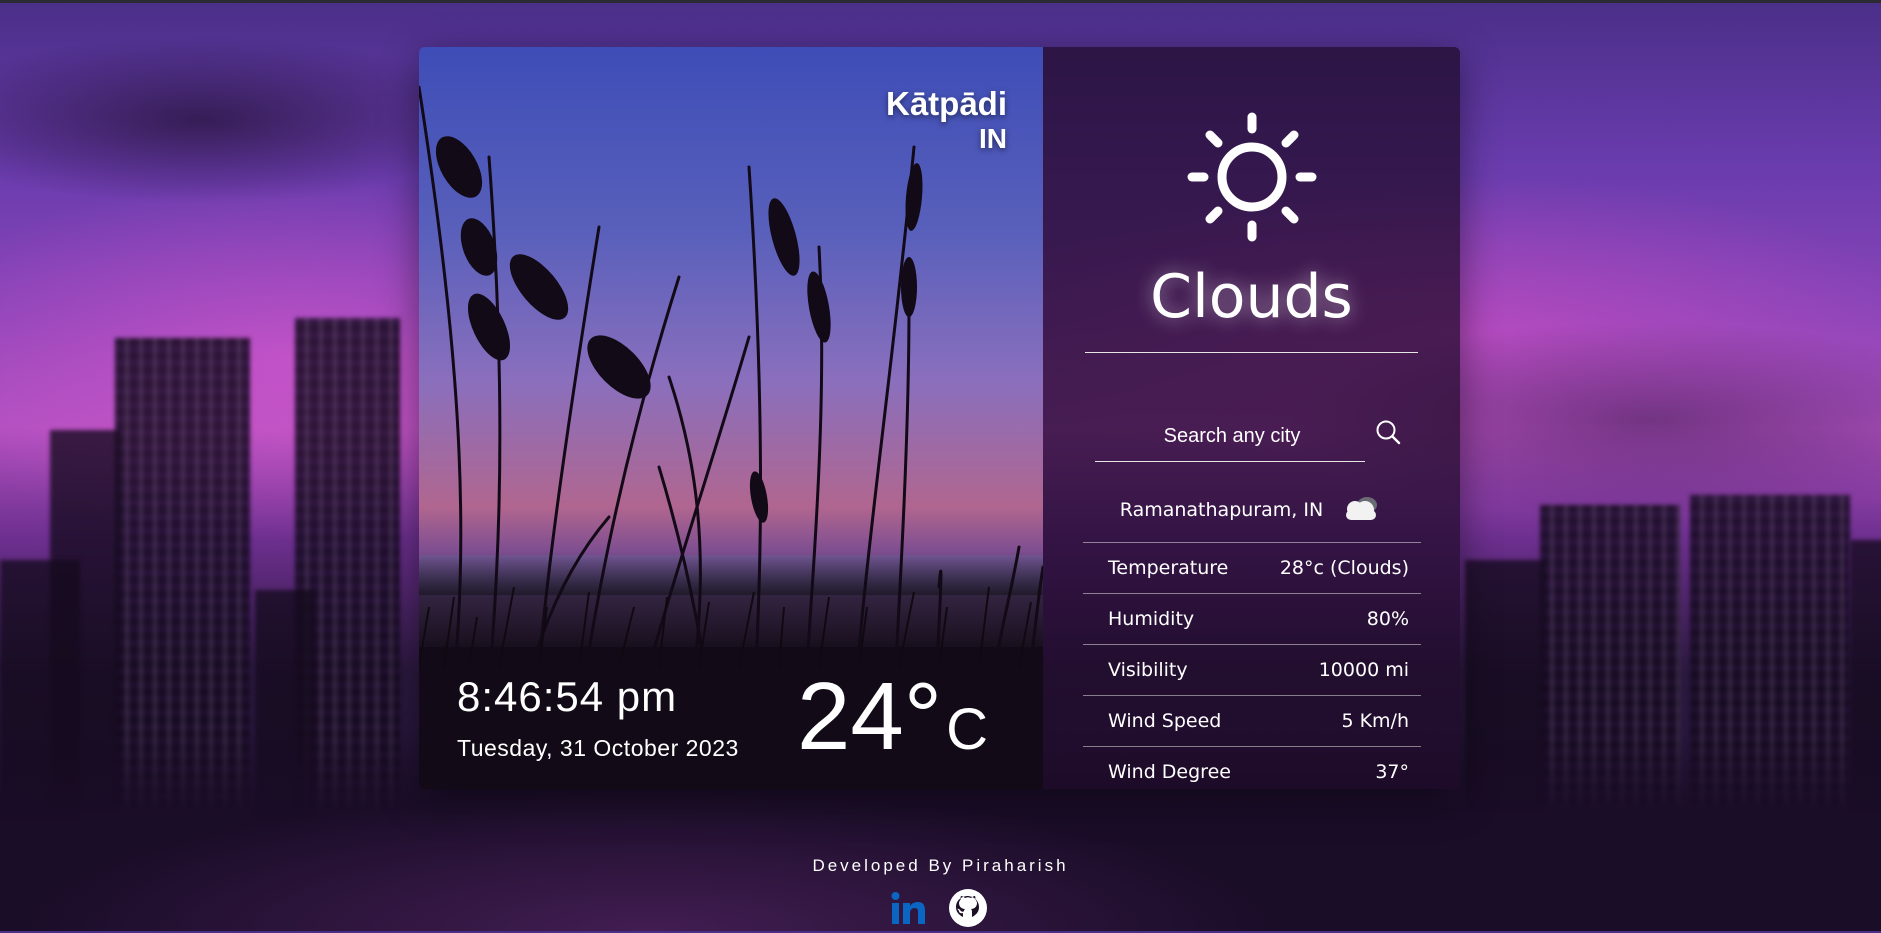 This screenshot has width=1881, height=933. I want to click on detail-row-wind-speed: Wind Speed 5 Km/h, so click(1252, 720).